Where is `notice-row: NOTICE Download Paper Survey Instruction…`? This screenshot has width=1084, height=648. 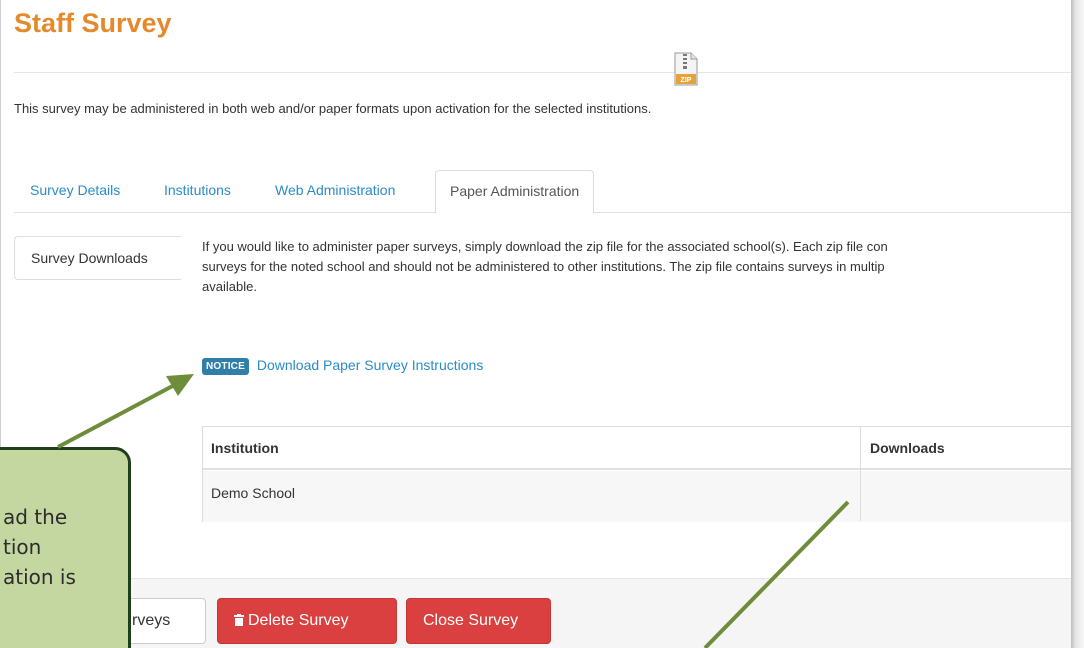
notice-row: NOTICE Download Paper Survey Instruction… is located at coordinates (342, 366).